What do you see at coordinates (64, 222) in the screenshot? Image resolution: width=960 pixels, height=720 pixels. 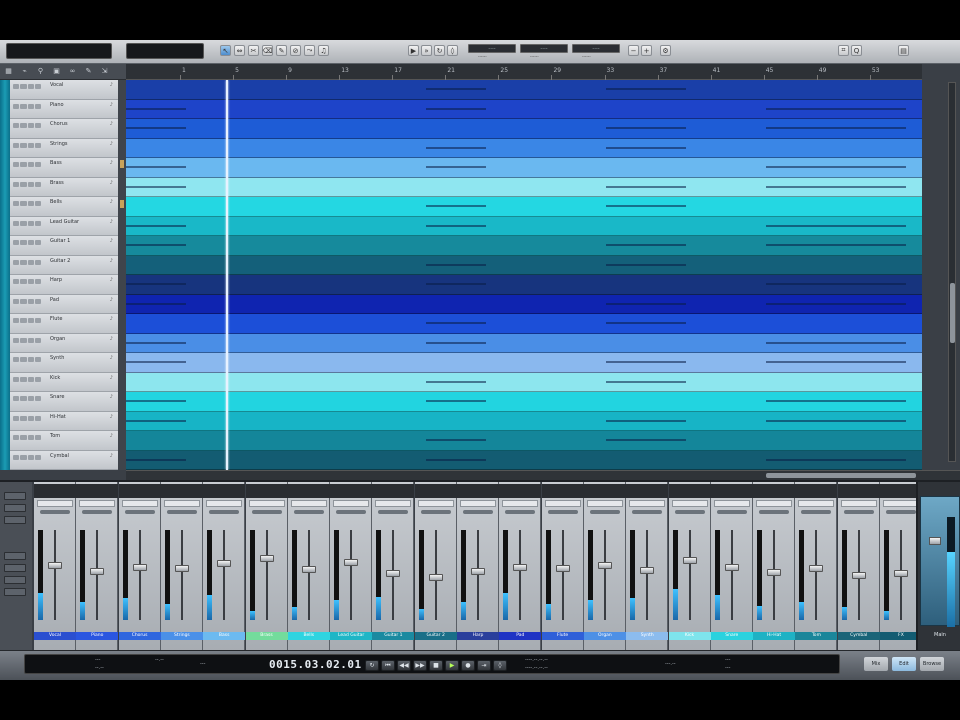 I see `track-name: Lead Guitar` at bounding box center [64, 222].